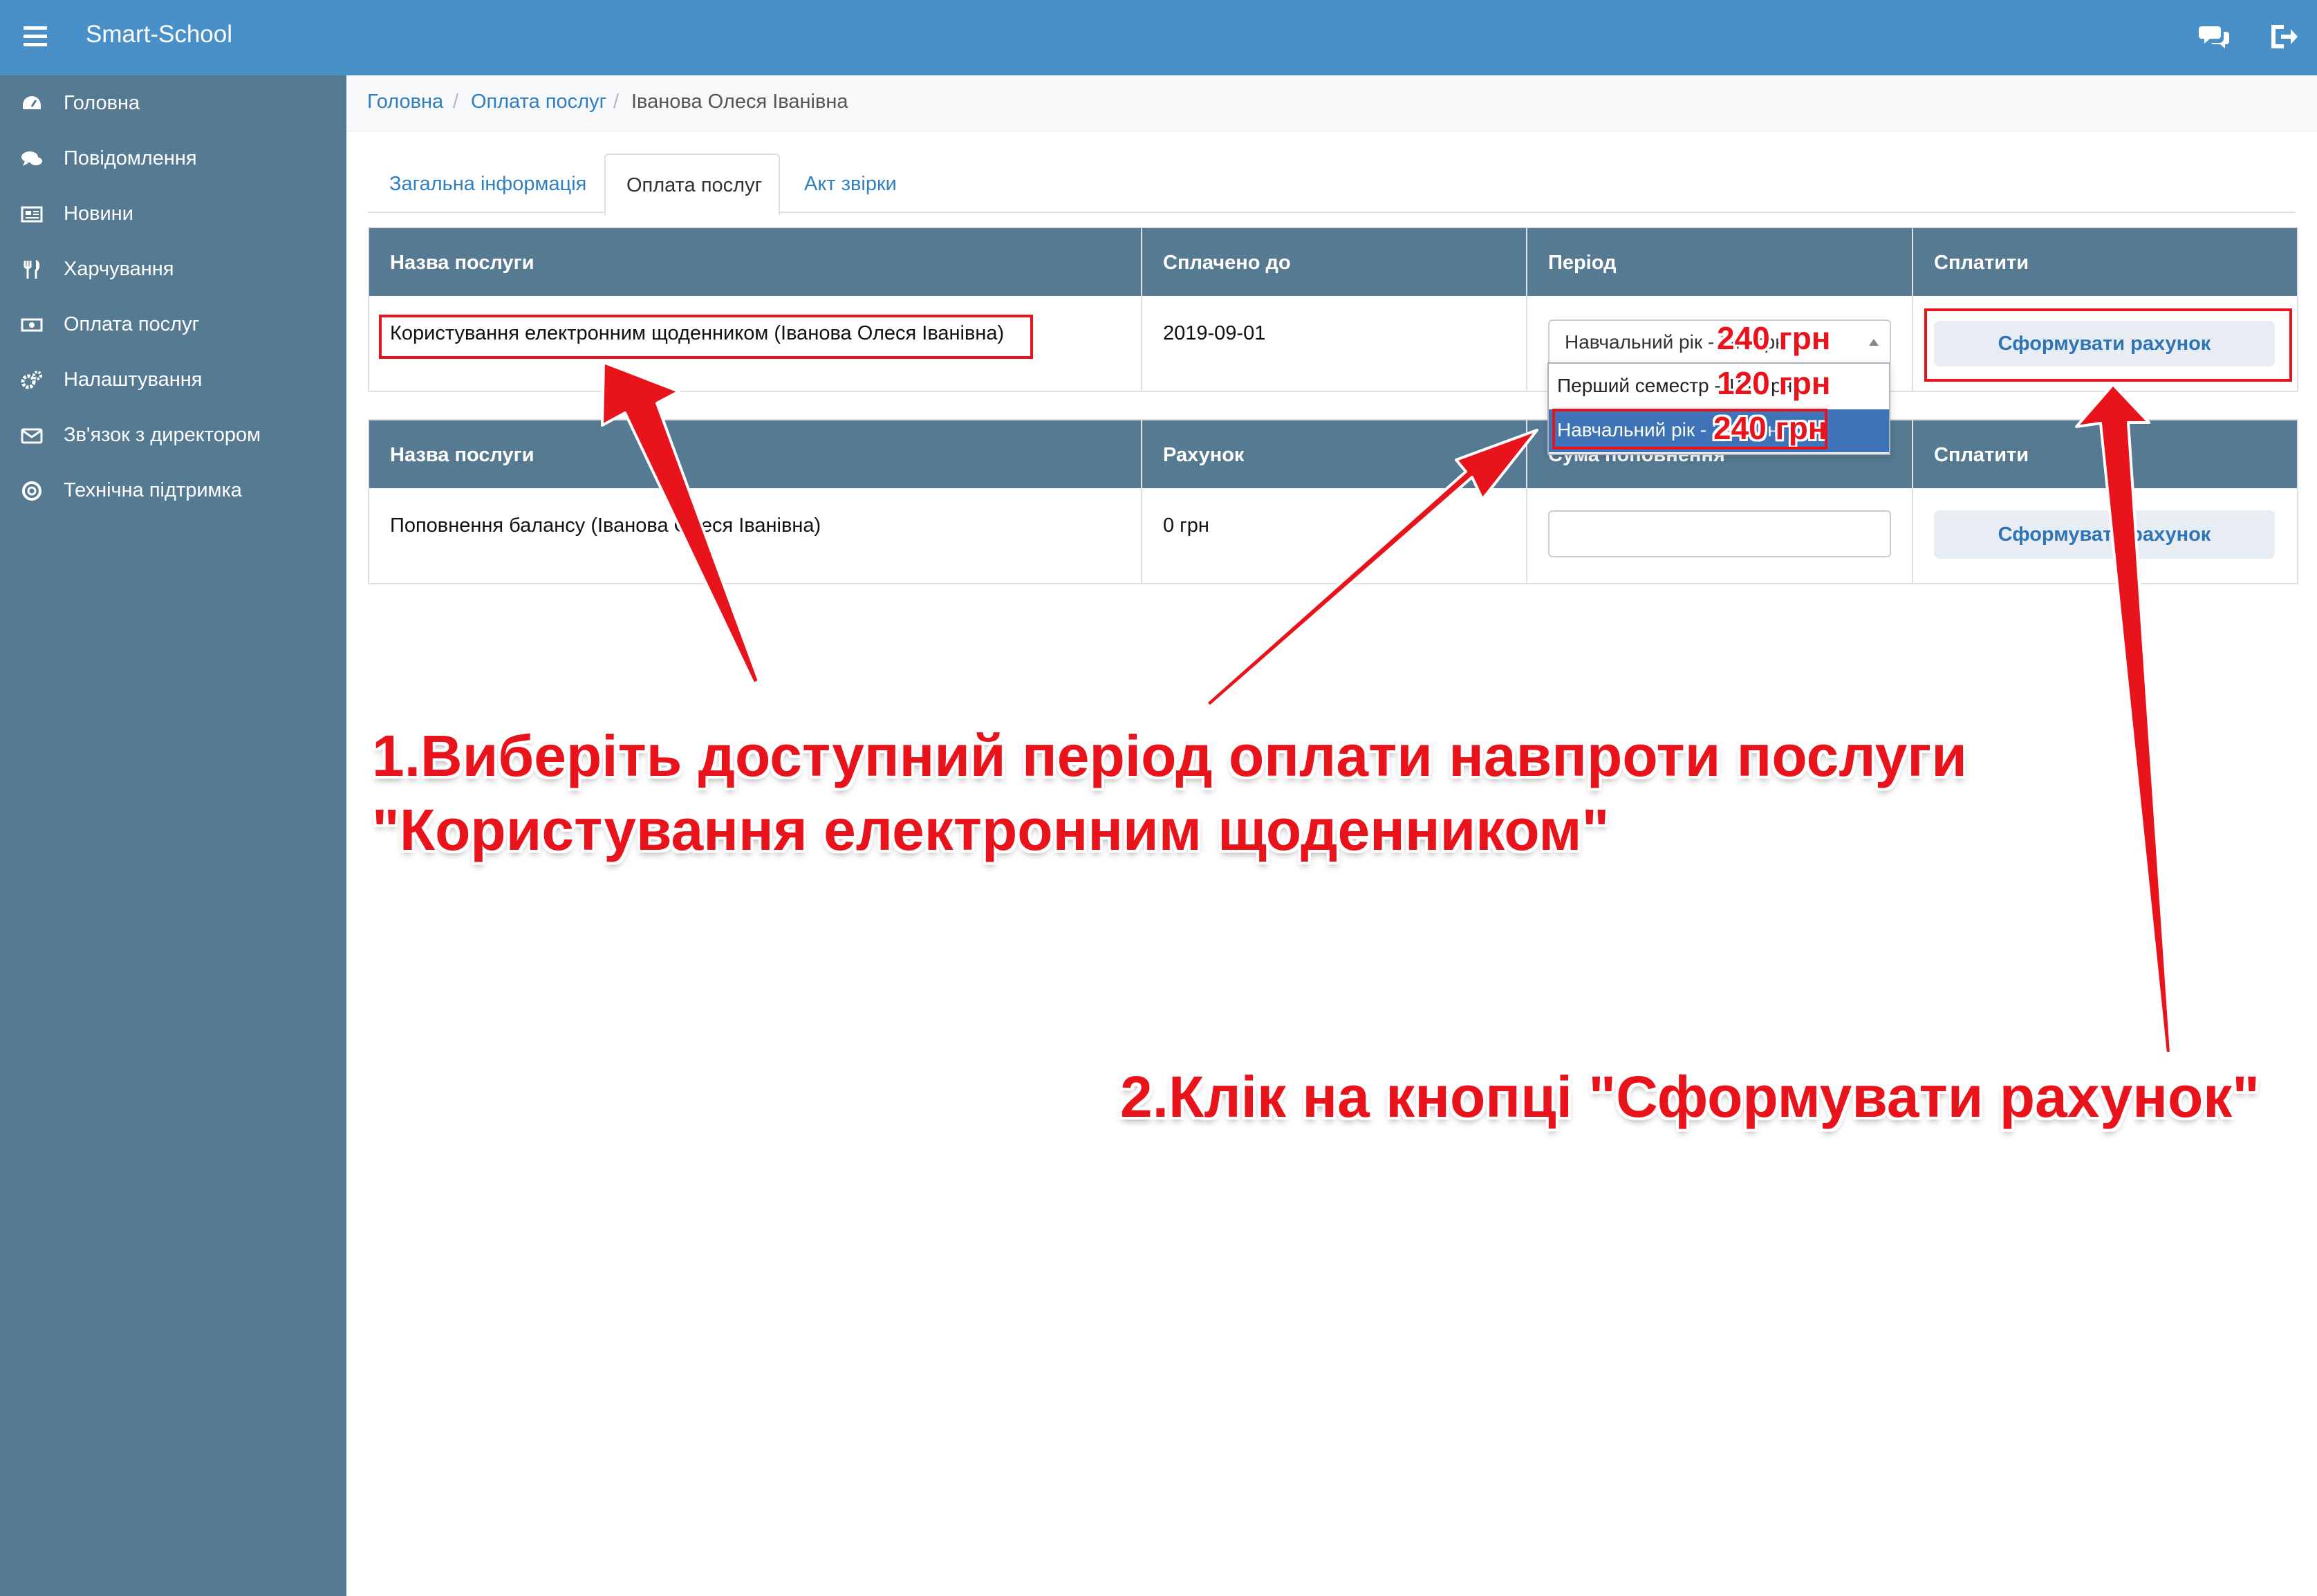 This screenshot has height=1596, width=2317. Describe the element at coordinates (1371, 568) in the screenshot. I see `arrow-up-right` at that location.